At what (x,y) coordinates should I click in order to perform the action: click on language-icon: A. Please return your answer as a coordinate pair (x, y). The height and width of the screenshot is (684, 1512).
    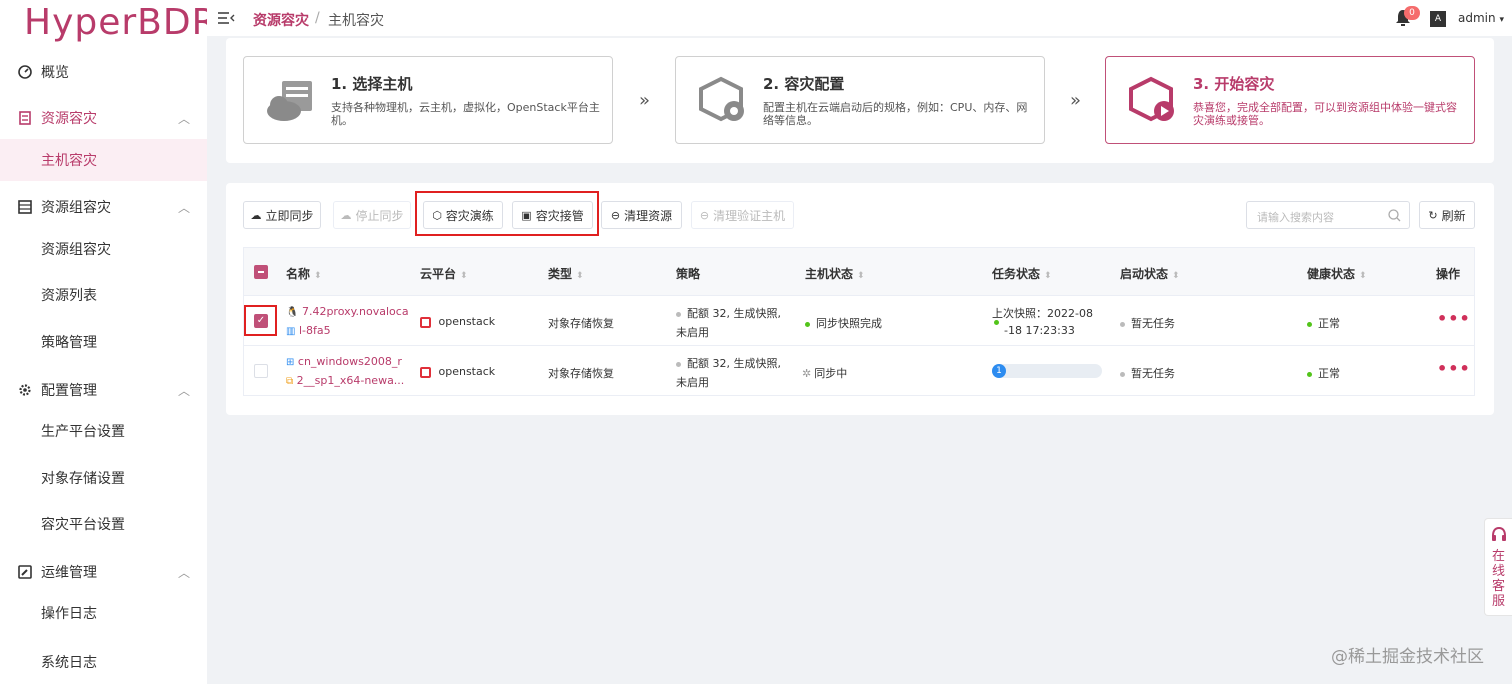
    Looking at the image, I should click on (1438, 19).